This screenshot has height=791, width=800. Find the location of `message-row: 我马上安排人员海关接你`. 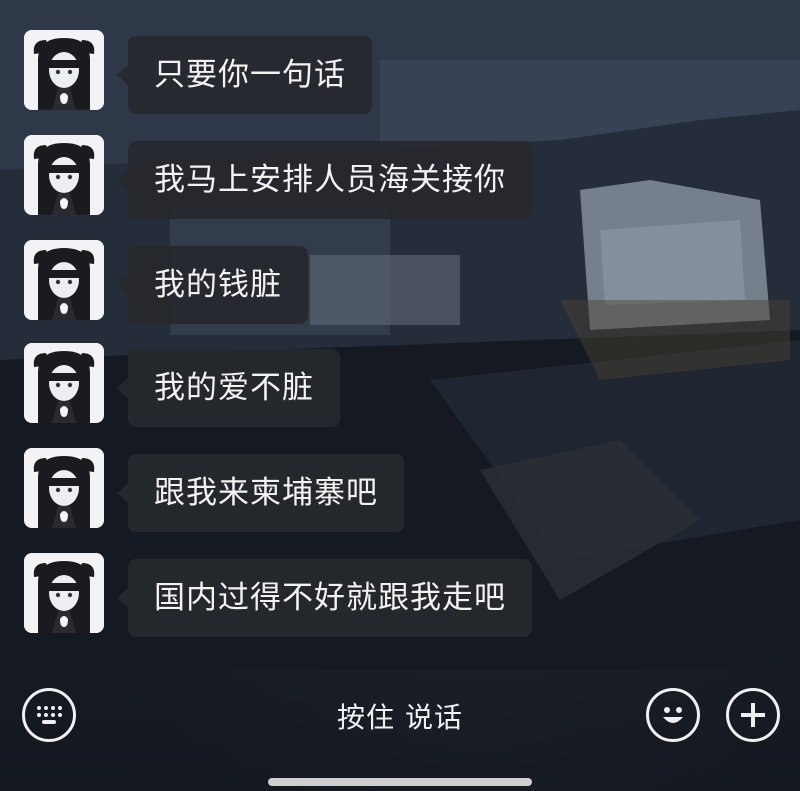

message-row: 我马上安排人员海关接你 is located at coordinates (278, 177).